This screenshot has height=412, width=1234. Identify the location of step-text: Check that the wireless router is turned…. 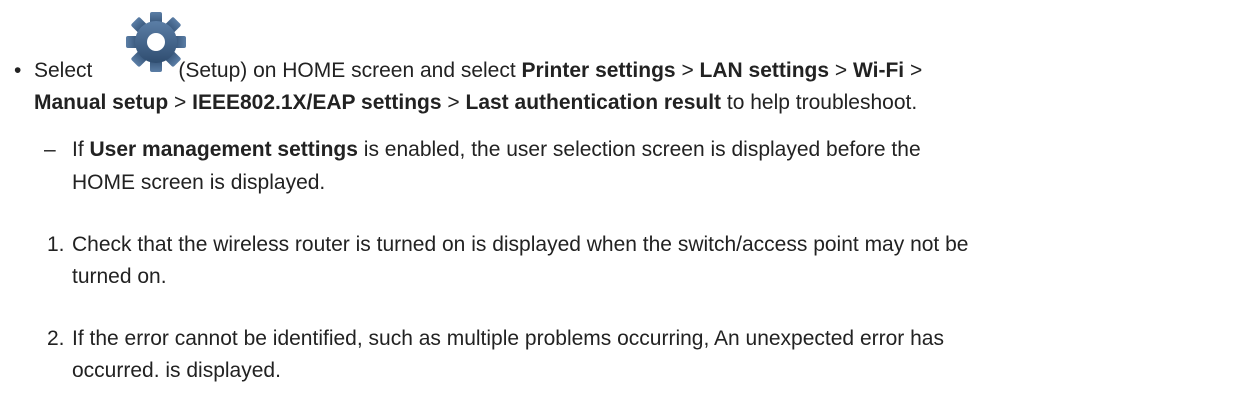
(520, 244).